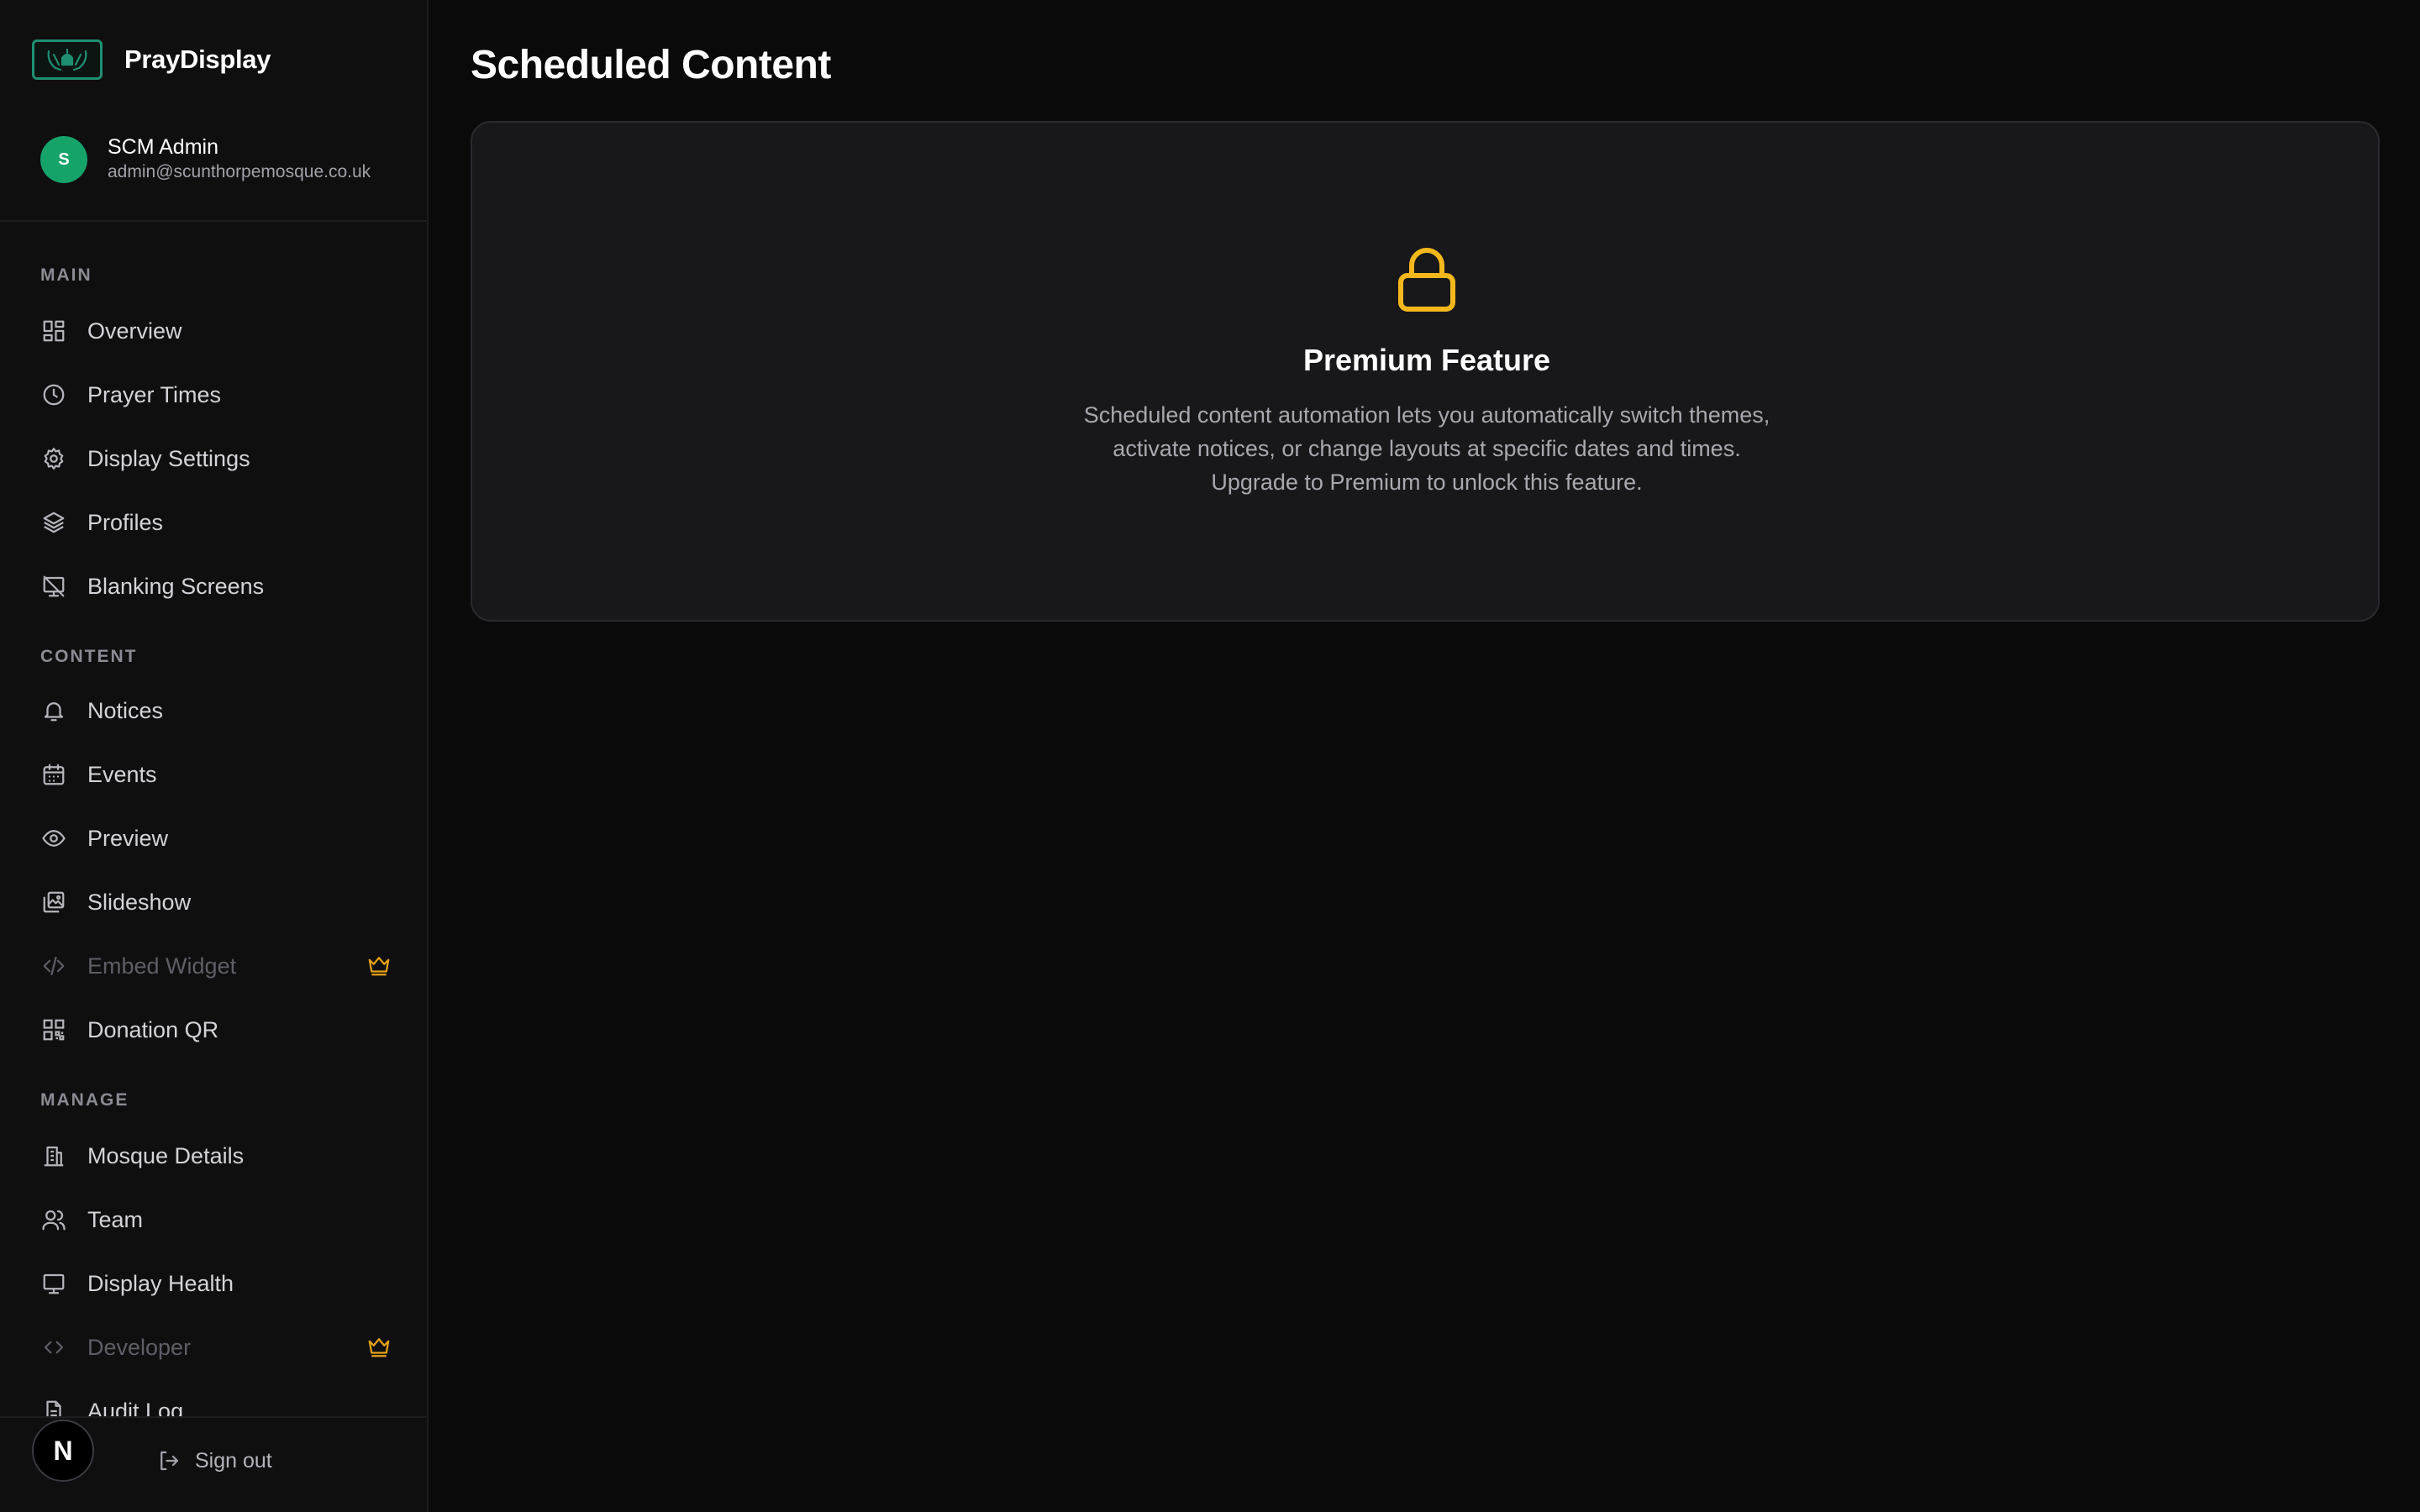 The height and width of the screenshot is (1512, 2420). I want to click on section-label-manage: MANAGE, so click(84, 1100).